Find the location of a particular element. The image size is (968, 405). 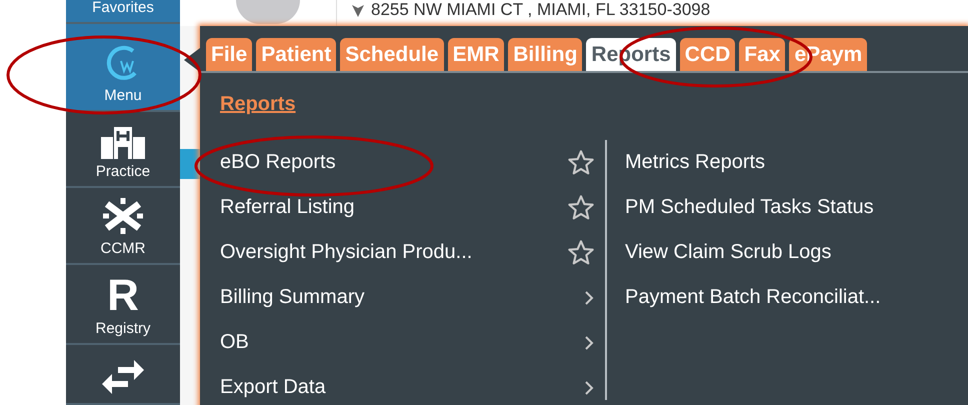

cross-pattern-icon is located at coordinates (123, 216).